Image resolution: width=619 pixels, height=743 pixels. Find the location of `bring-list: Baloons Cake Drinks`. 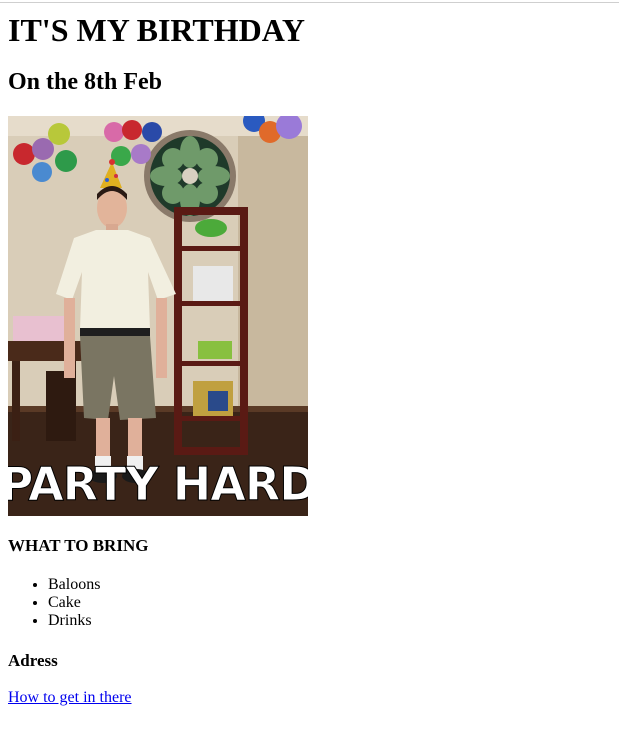

bring-list: Baloons Cake Drinks is located at coordinates (54, 603).